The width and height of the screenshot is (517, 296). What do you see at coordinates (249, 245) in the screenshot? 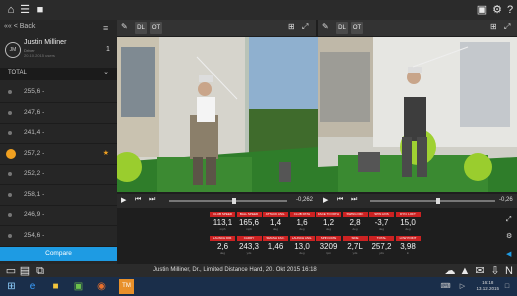
I see `data-cell: CARRY 243,3 yds` at bounding box center [249, 245].